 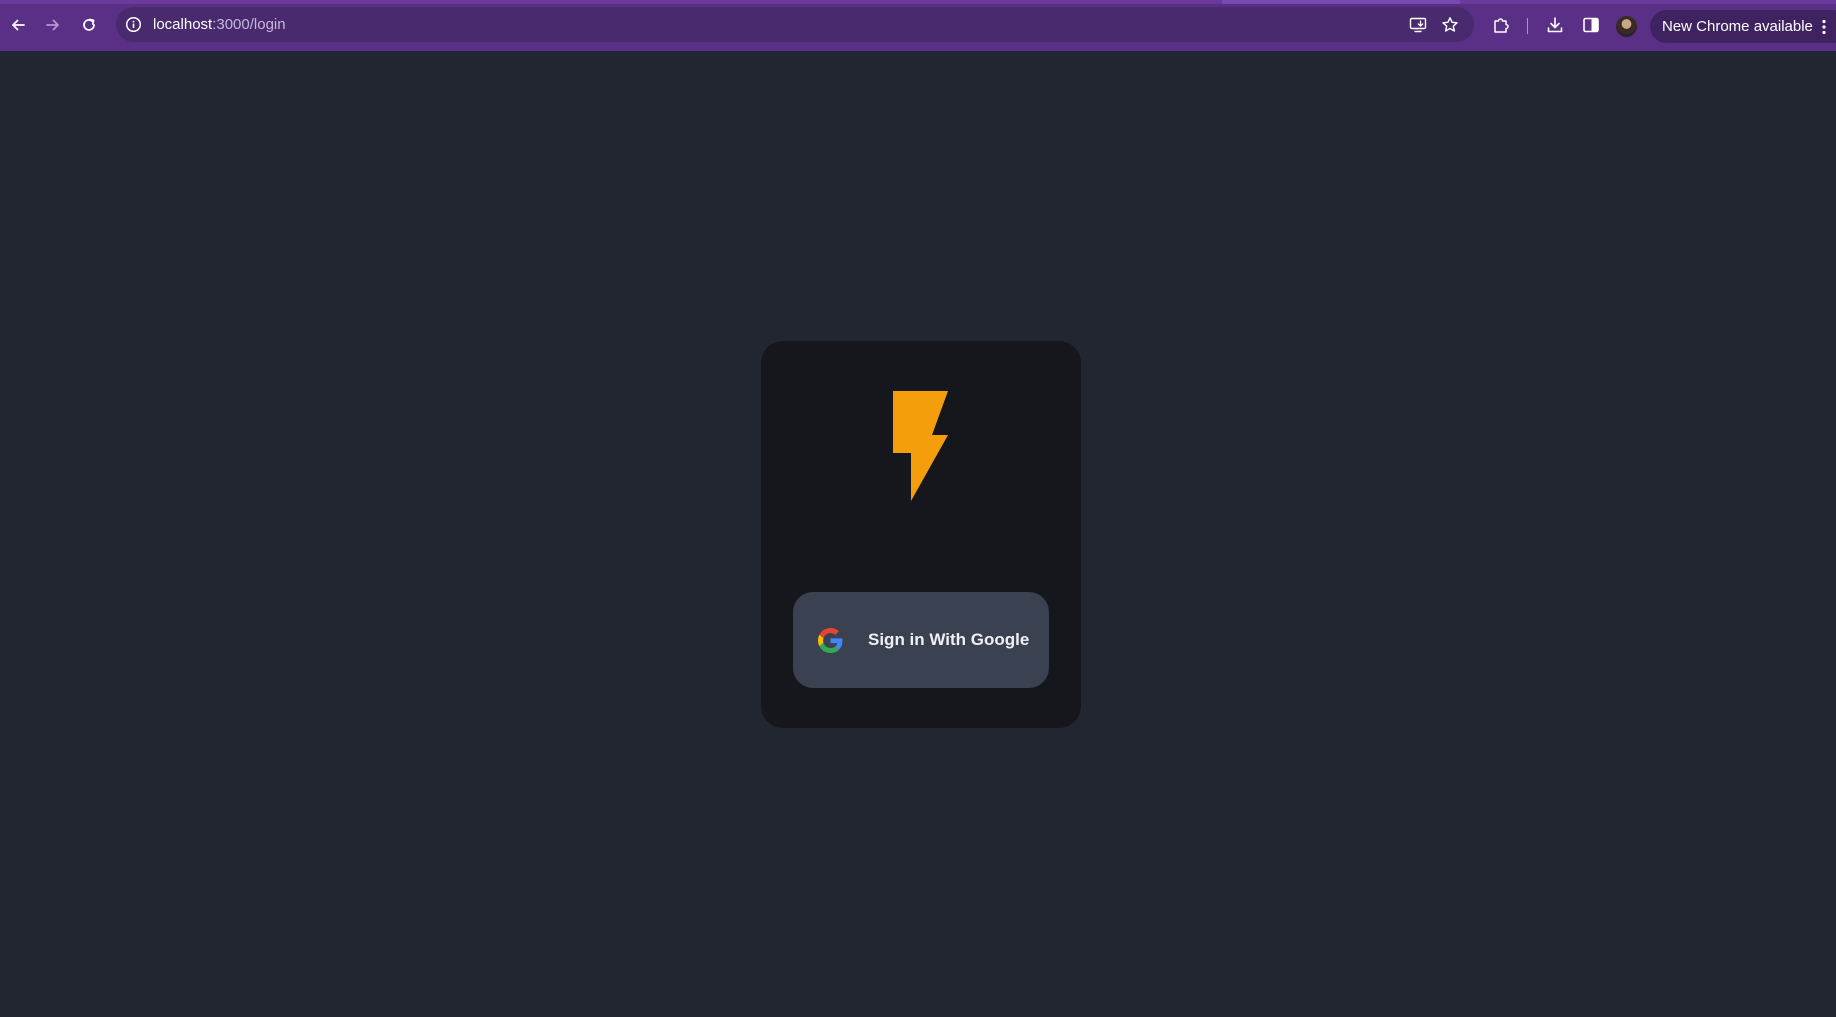 What do you see at coordinates (1527, 26) in the screenshot?
I see `toolbar-separator` at bounding box center [1527, 26].